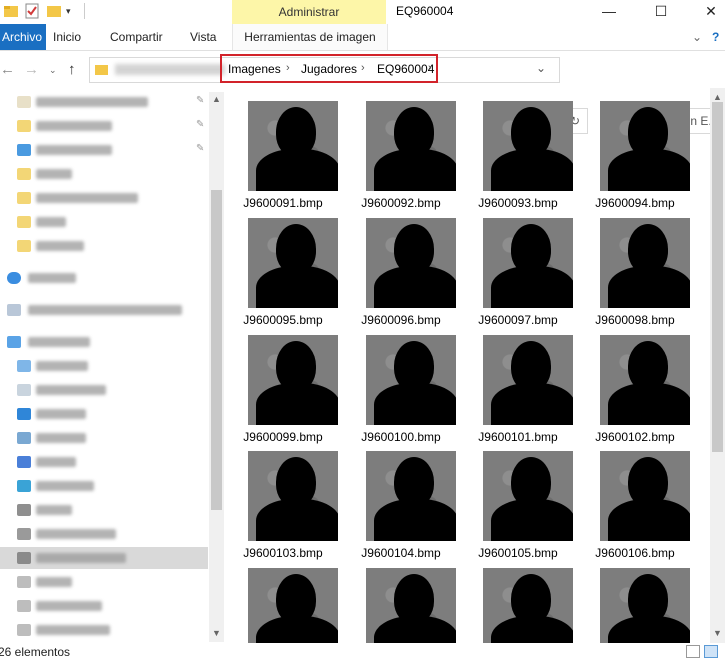  Describe the element at coordinates (136, 37) in the screenshot. I see `tab-compartir: Compartir` at that location.